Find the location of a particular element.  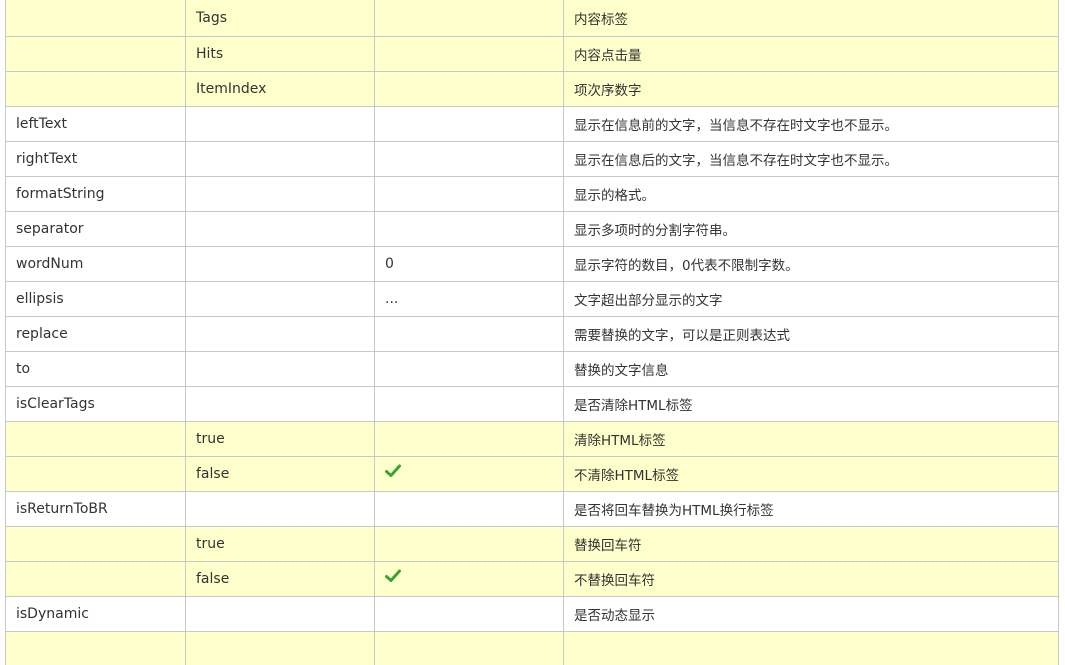

param-description-text: 内容标签 is located at coordinates (601, 19).